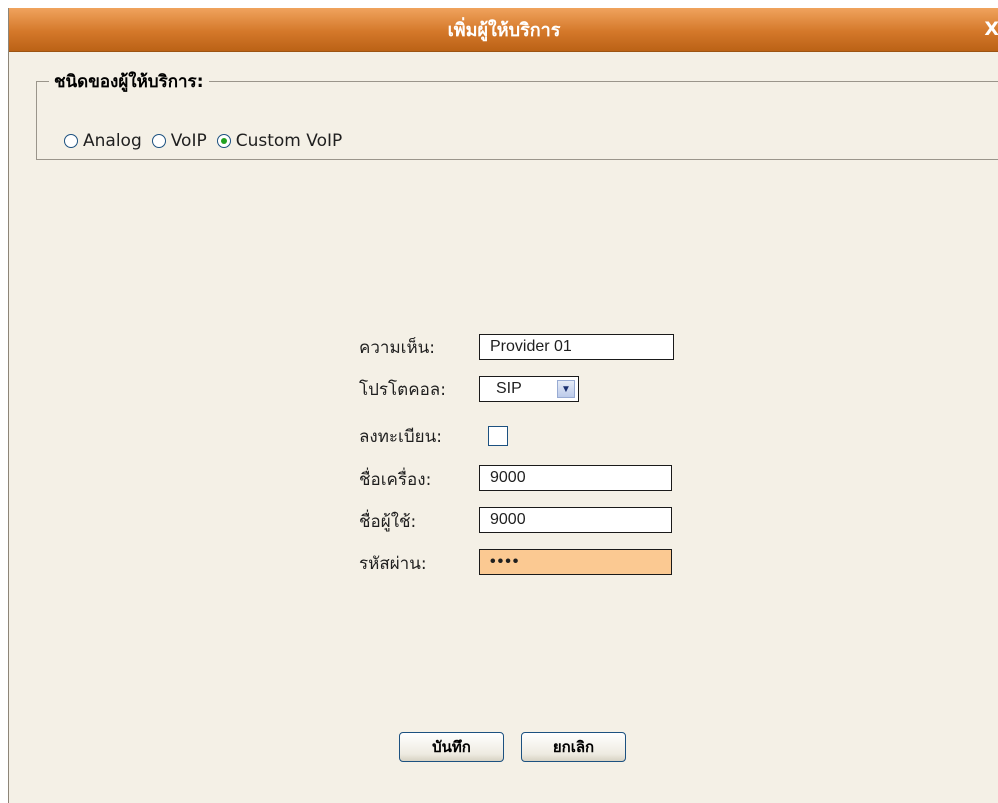  Describe the element at coordinates (400, 437) in the screenshot. I see `register-label: ลงทะเบียน:` at that location.